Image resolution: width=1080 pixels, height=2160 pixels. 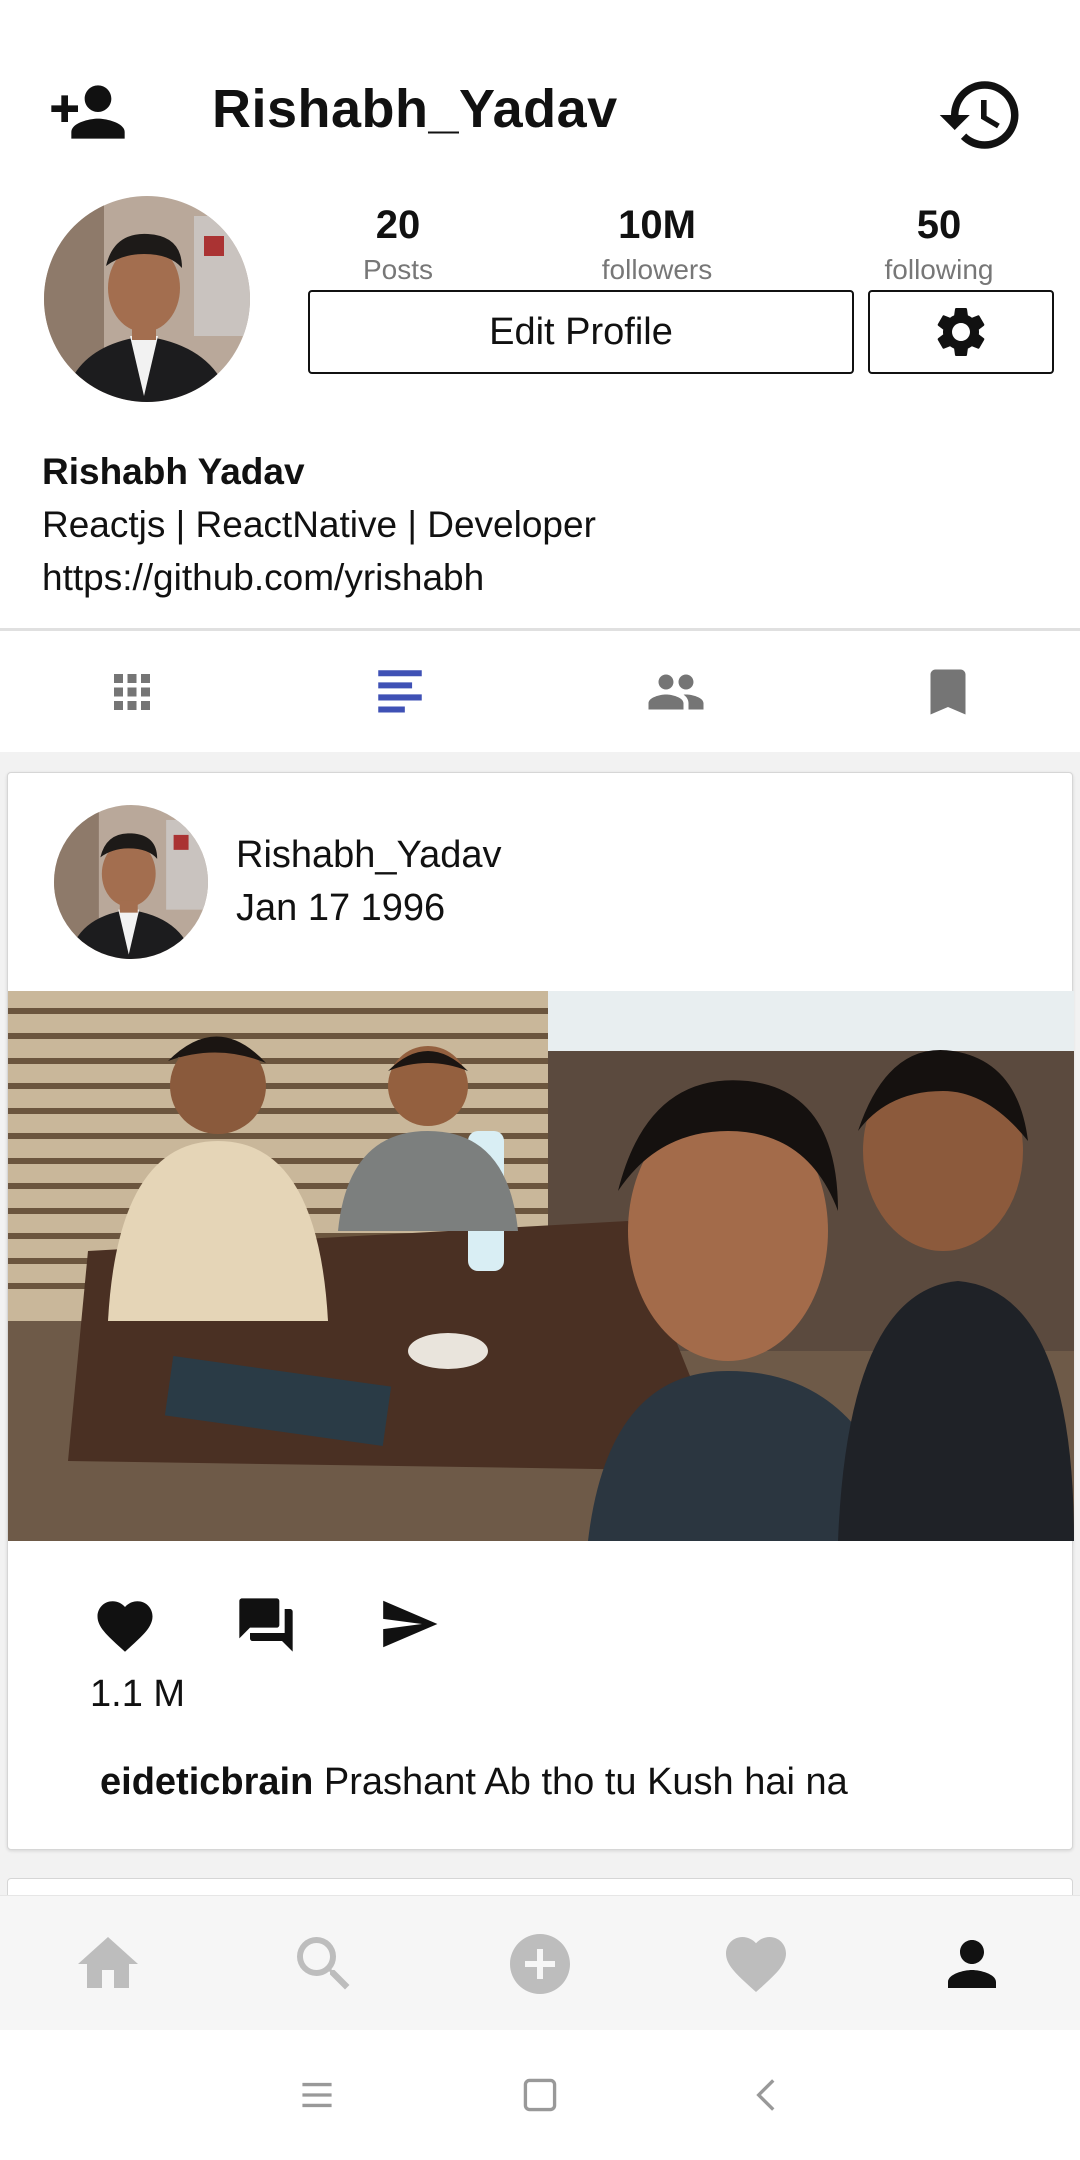 I want to click on nav-add, so click(x=540, y=1964).